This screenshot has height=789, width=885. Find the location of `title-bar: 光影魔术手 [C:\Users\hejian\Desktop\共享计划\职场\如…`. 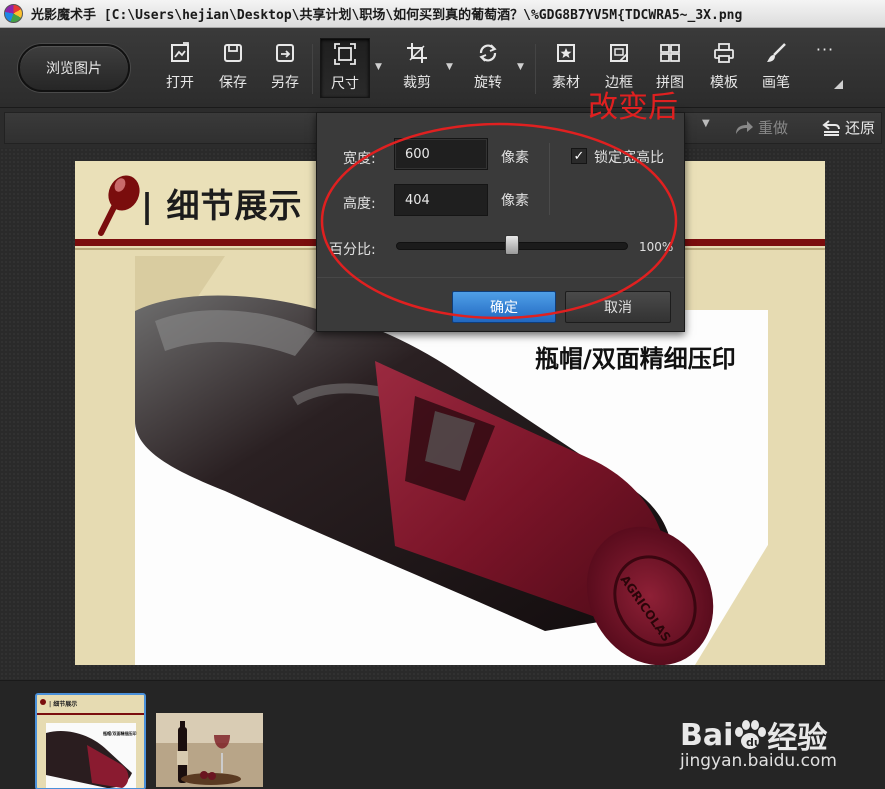

title-bar: 光影魔术手 [C:\Users\hejian\Desktop\共享计划\职场\如… is located at coordinates (442, 14).